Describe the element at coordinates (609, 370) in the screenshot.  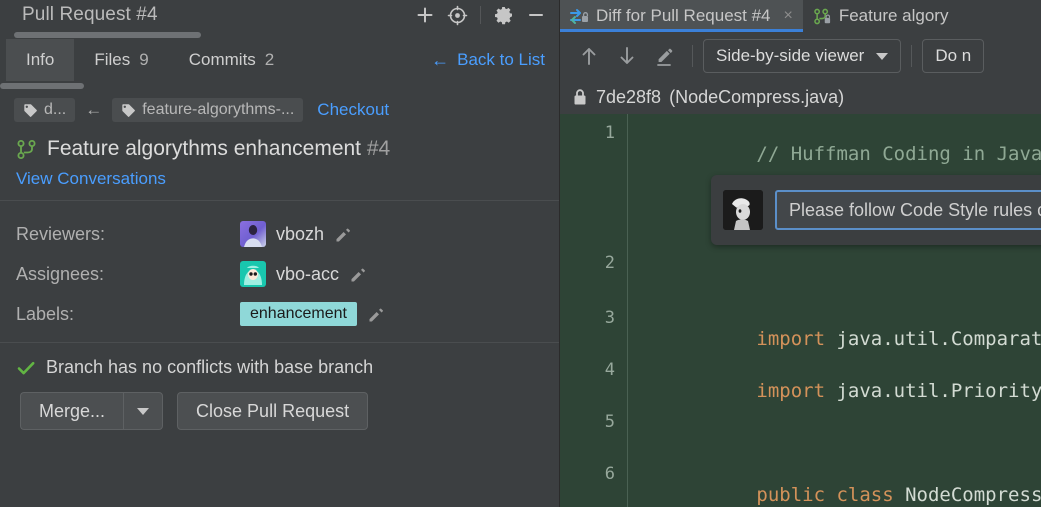
I see `line-number: 4` at that location.